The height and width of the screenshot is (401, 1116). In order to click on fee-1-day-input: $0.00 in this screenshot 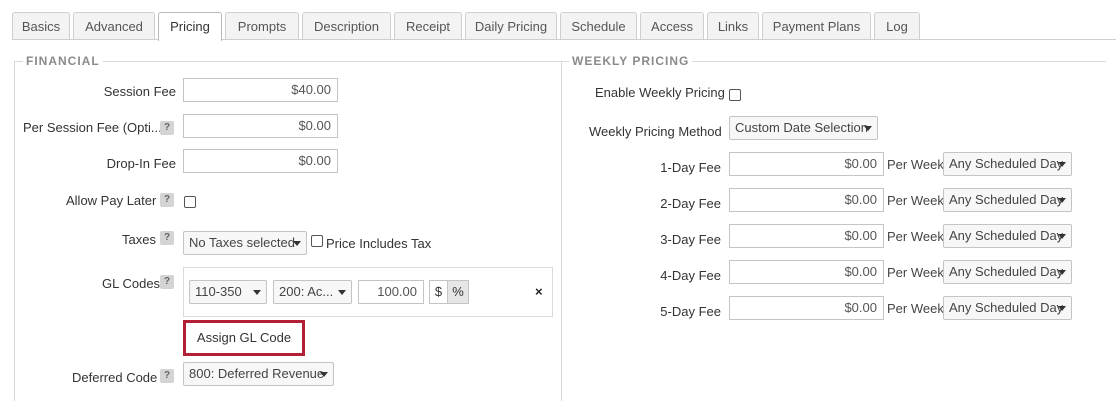, I will do `click(806, 164)`.